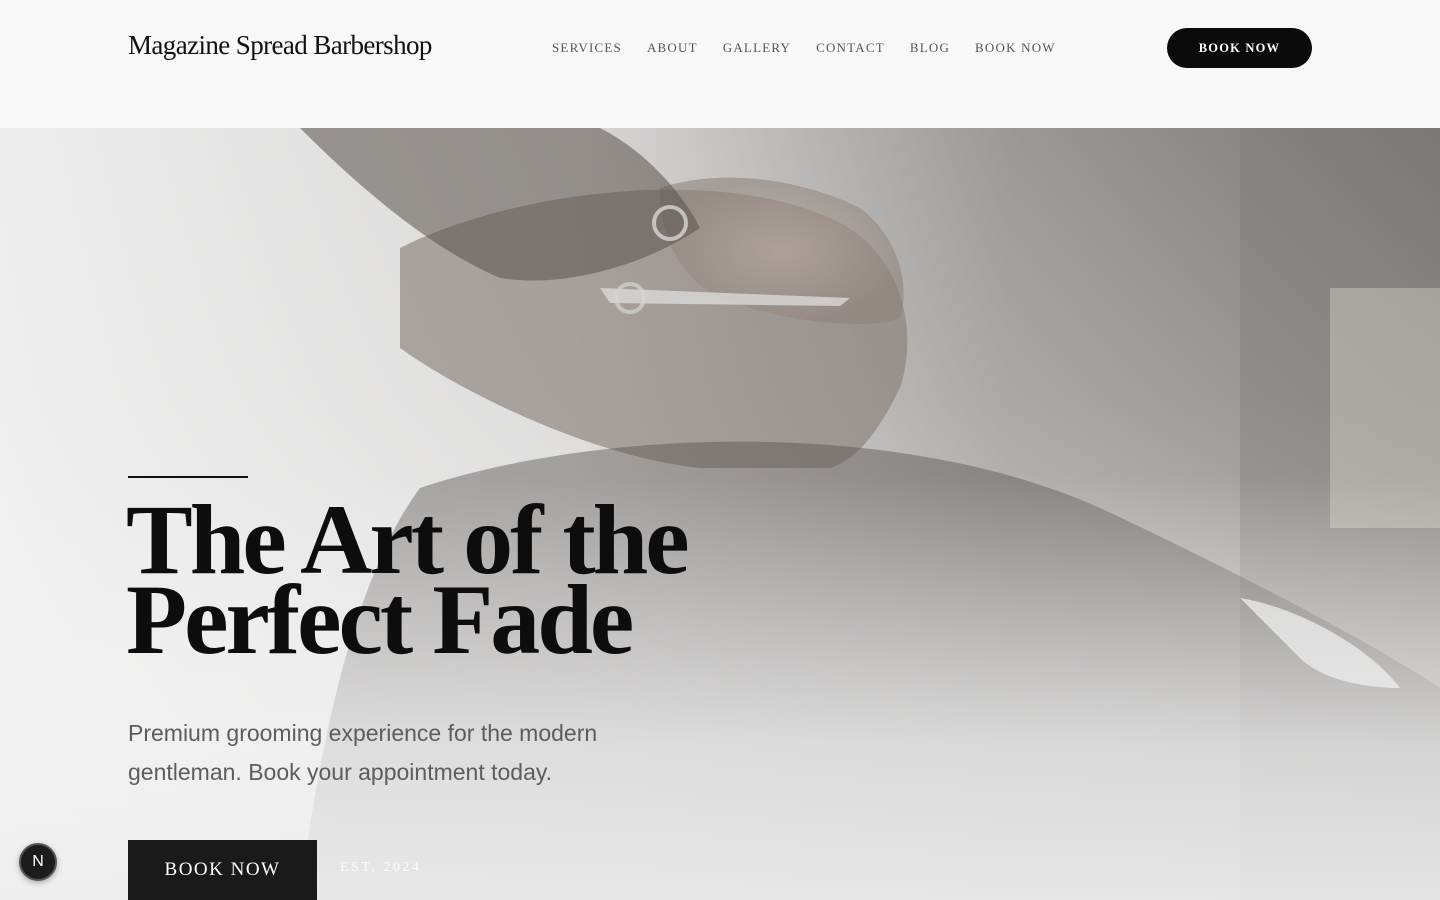  Describe the element at coordinates (380, 619) in the screenshot. I see `hero-headline-line-2: Perfect Fade` at that location.